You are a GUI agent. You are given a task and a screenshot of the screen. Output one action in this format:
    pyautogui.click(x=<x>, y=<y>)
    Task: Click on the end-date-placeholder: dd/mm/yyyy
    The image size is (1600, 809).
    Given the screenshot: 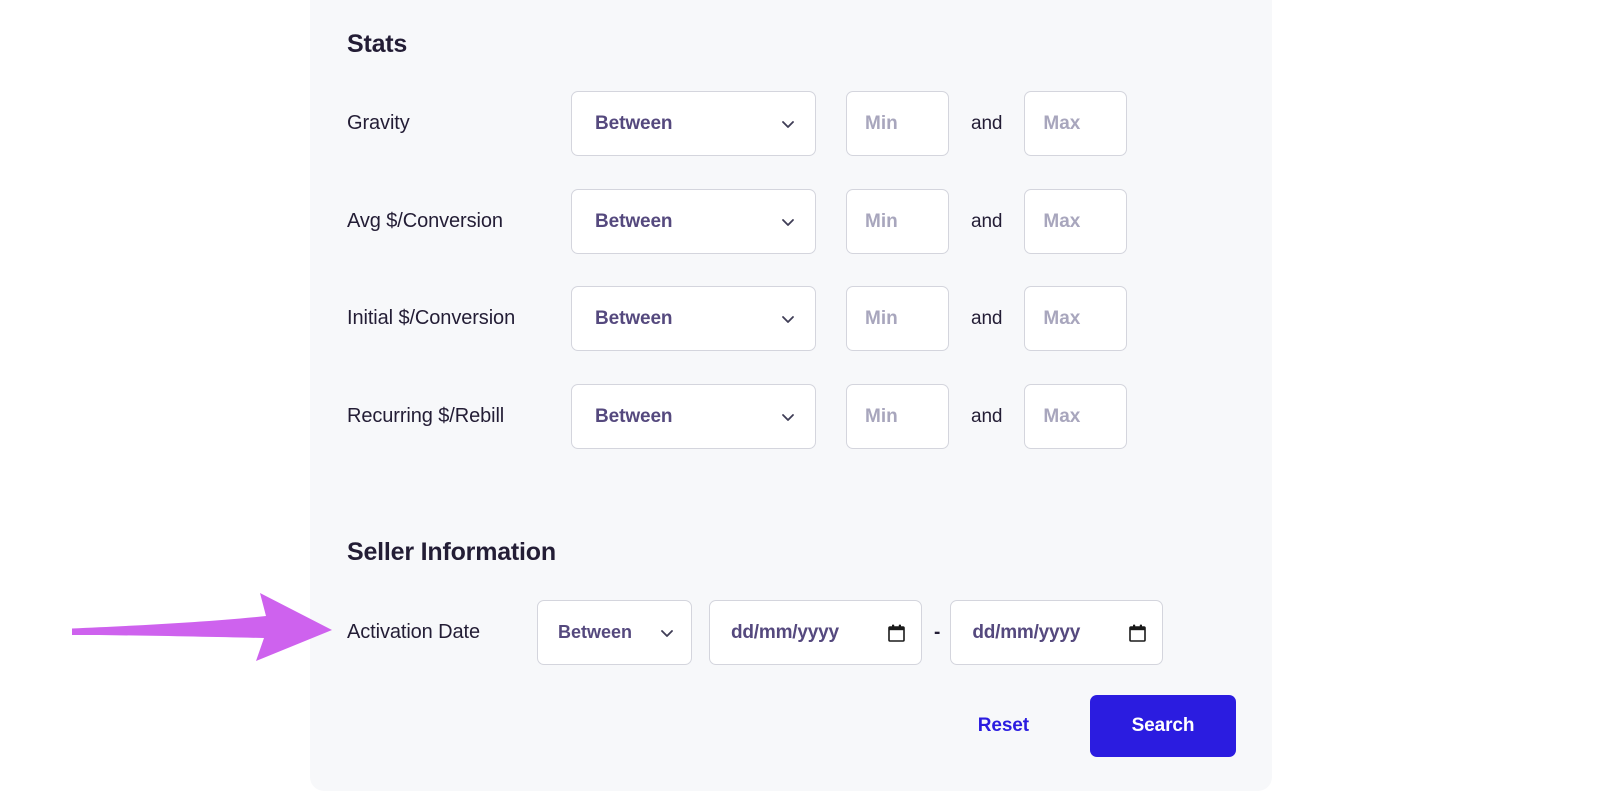 What is the action you would take?
    pyautogui.click(x=1026, y=632)
    